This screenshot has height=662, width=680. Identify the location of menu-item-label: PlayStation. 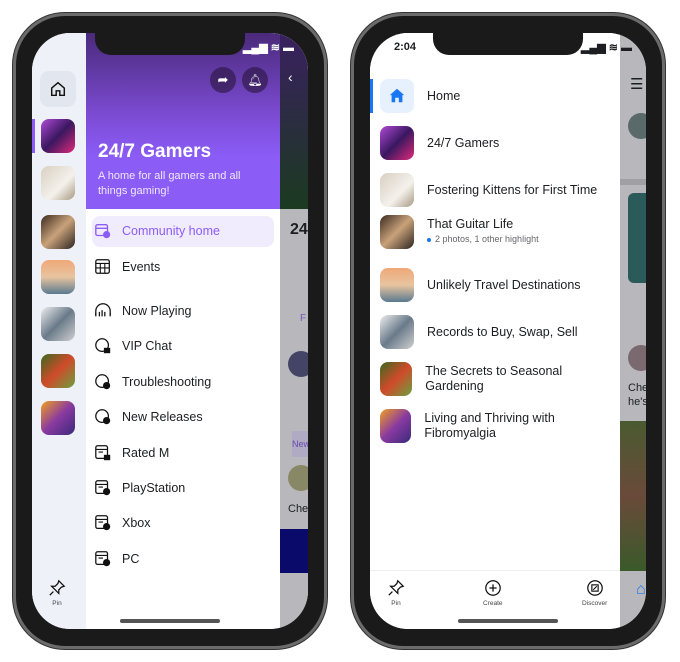
(154, 488).